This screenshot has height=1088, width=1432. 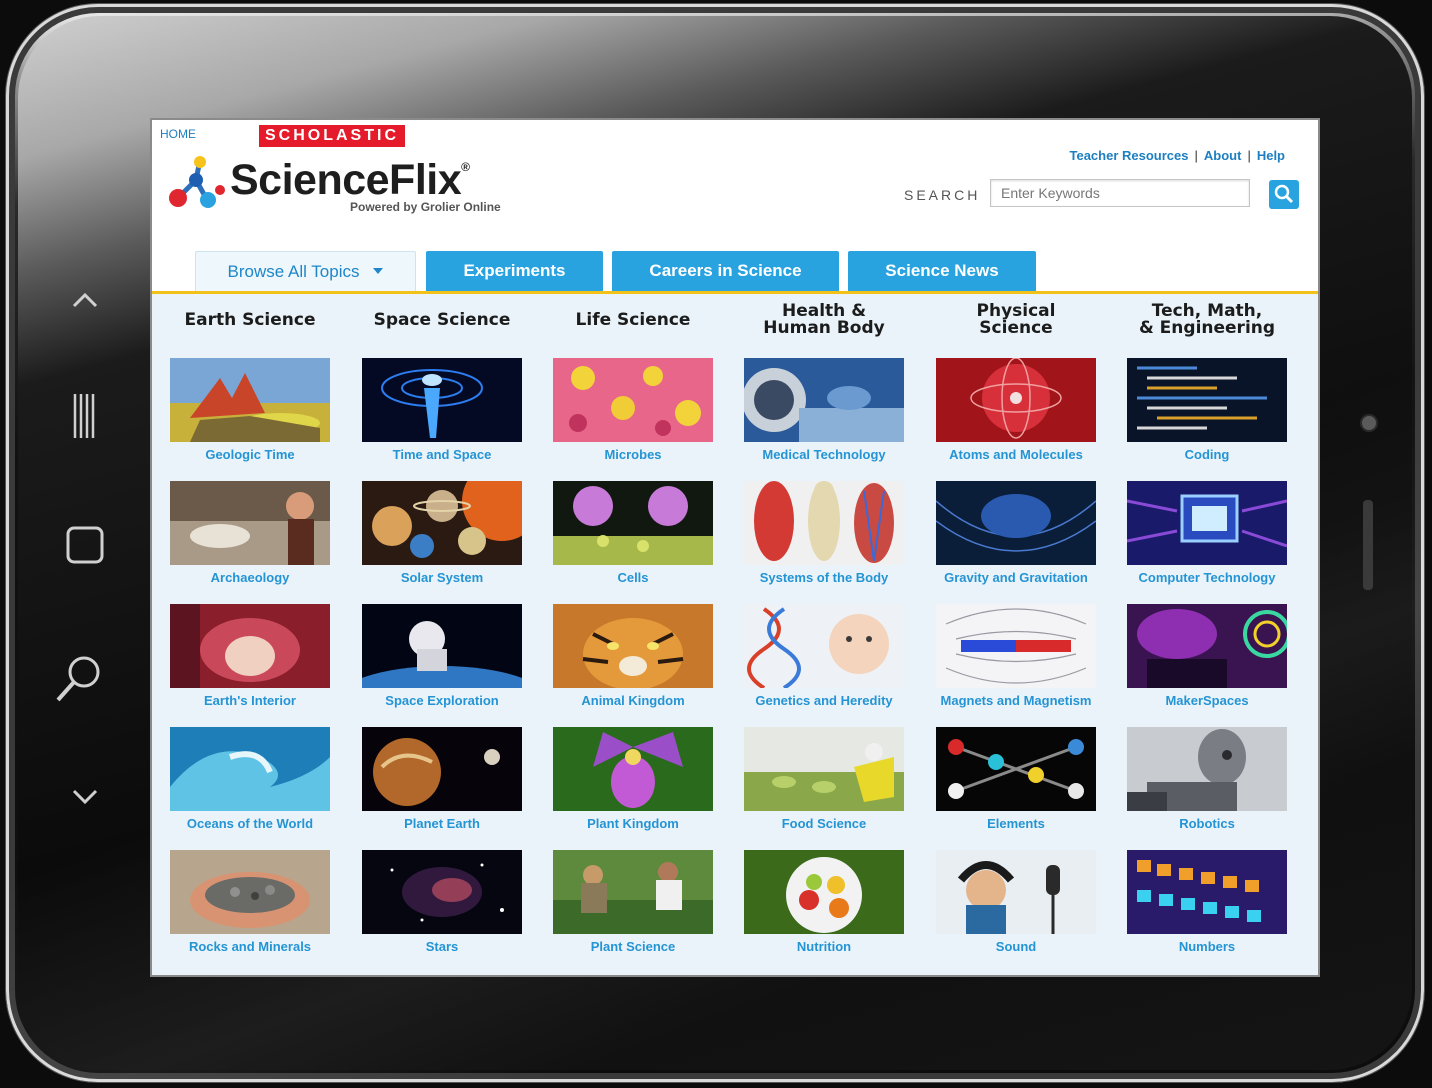 I want to click on topic-nutrition: Nutrition, so click(x=824, y=911).